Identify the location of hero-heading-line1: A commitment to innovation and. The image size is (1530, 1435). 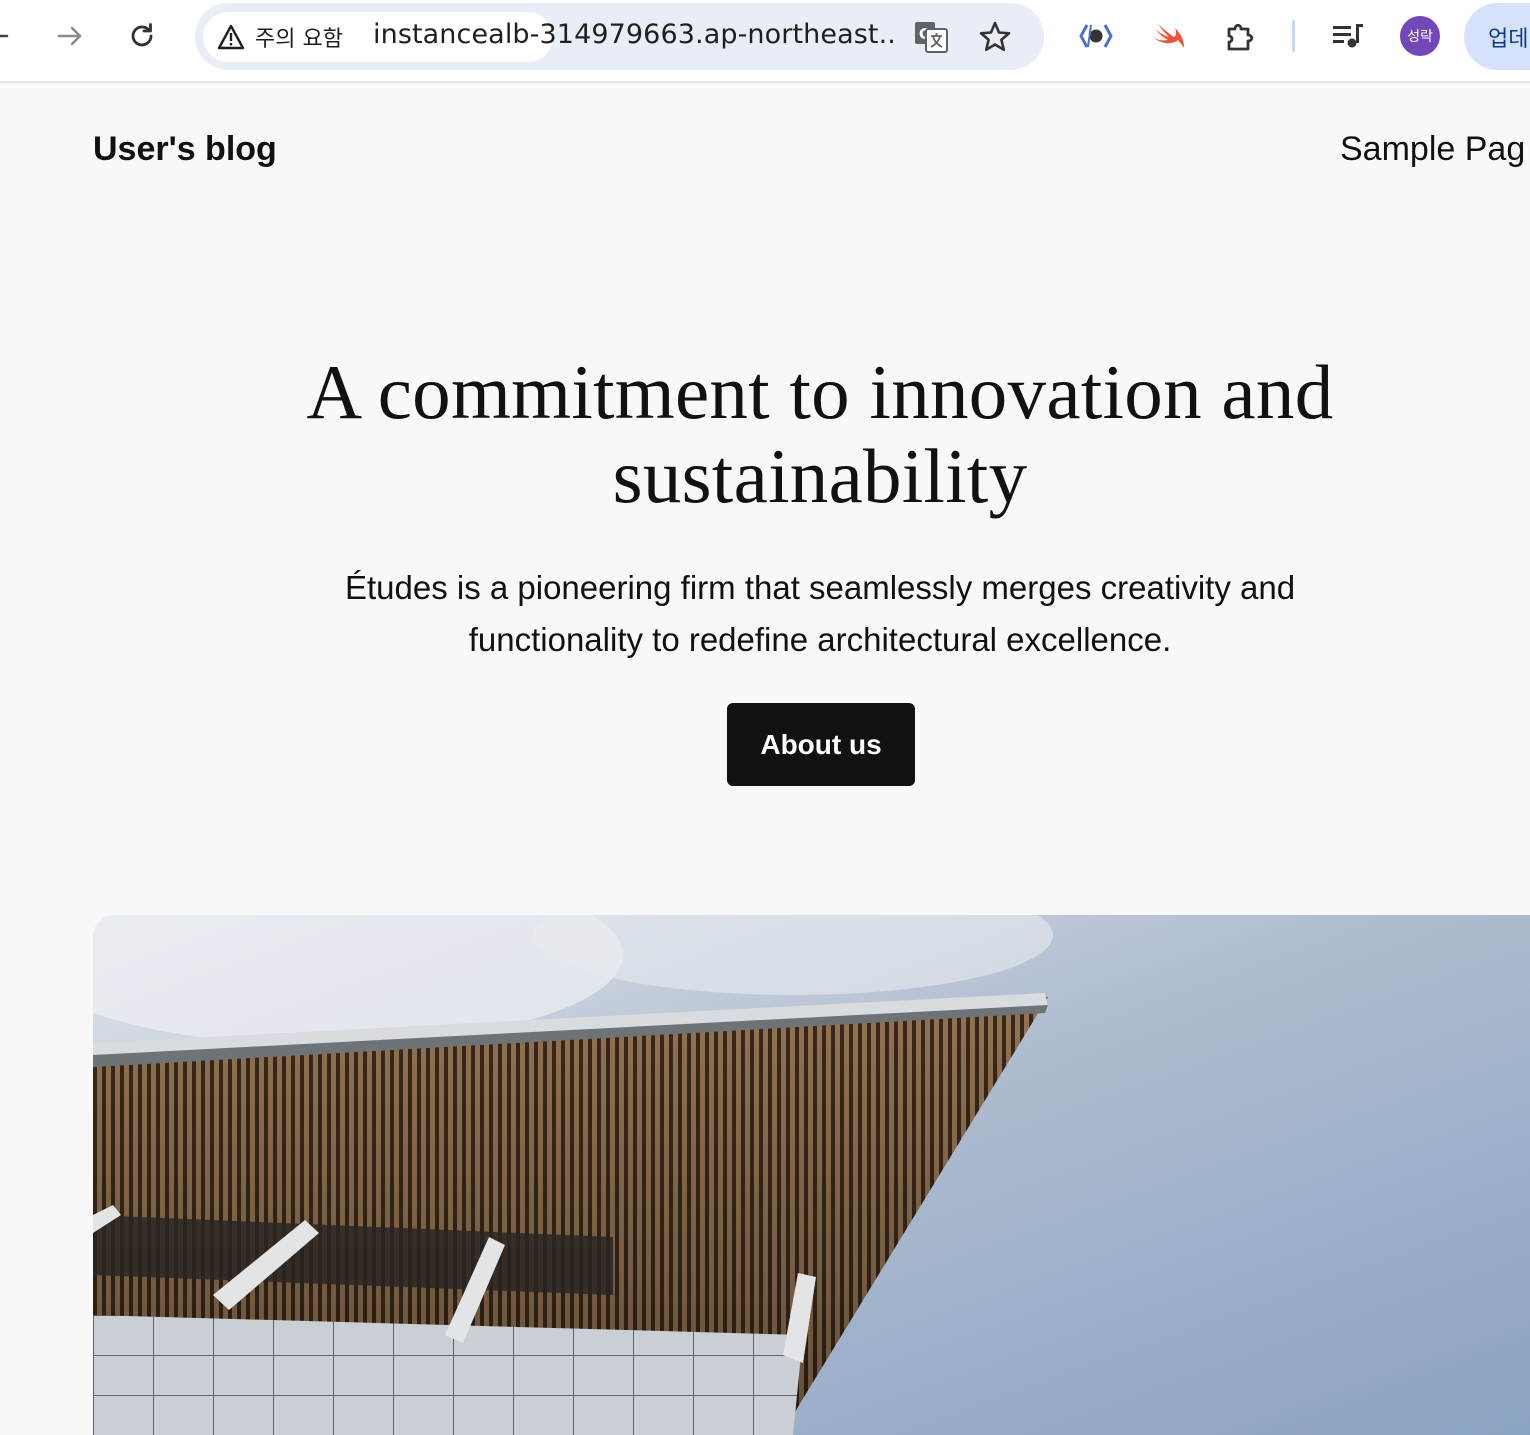
(820, 392).